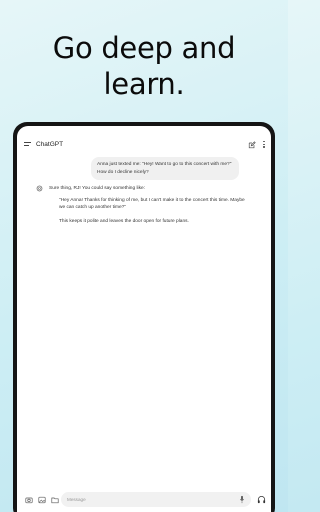 The height and width of the screenshot is (512, 320). I want to click on app-title: ChatGPT, so click(49, 144).